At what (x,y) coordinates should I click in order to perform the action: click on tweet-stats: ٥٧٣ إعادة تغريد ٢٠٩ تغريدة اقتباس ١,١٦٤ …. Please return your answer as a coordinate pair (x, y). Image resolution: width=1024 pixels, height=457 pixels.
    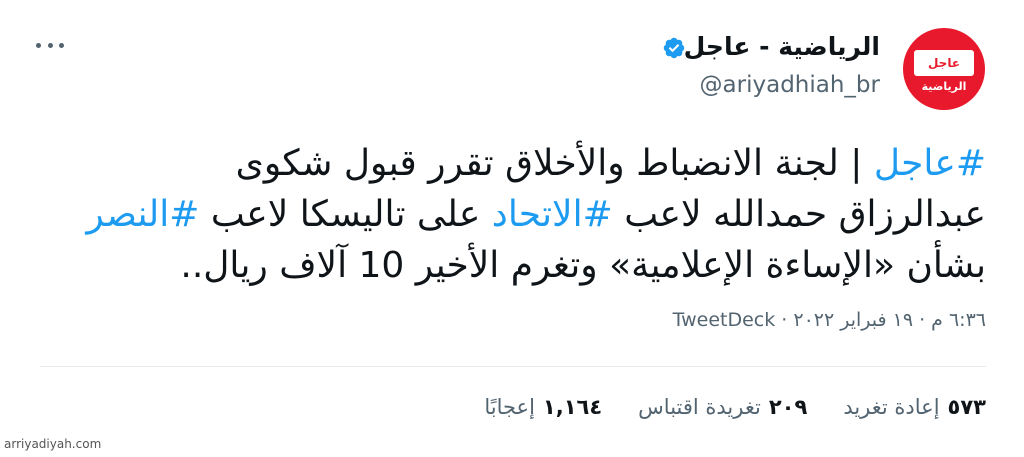
    Looking at the image, I should click on (735, 407).